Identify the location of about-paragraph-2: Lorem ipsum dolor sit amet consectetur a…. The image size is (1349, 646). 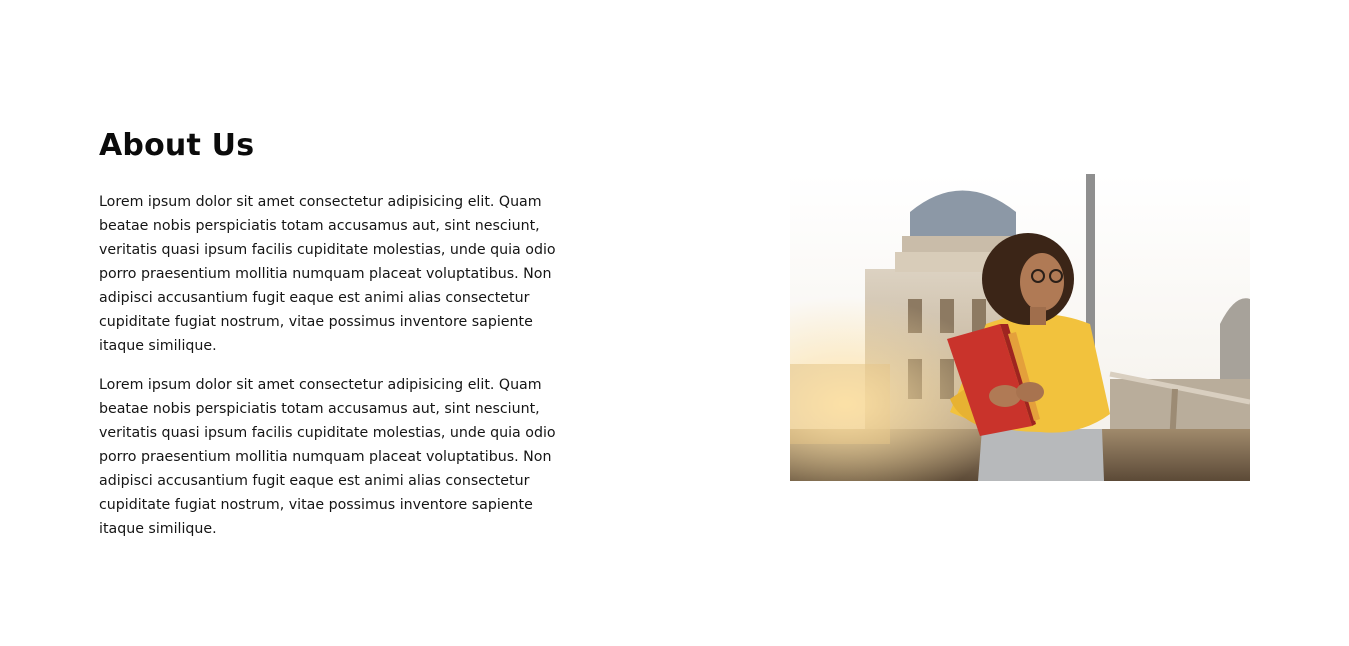
(327, 457).